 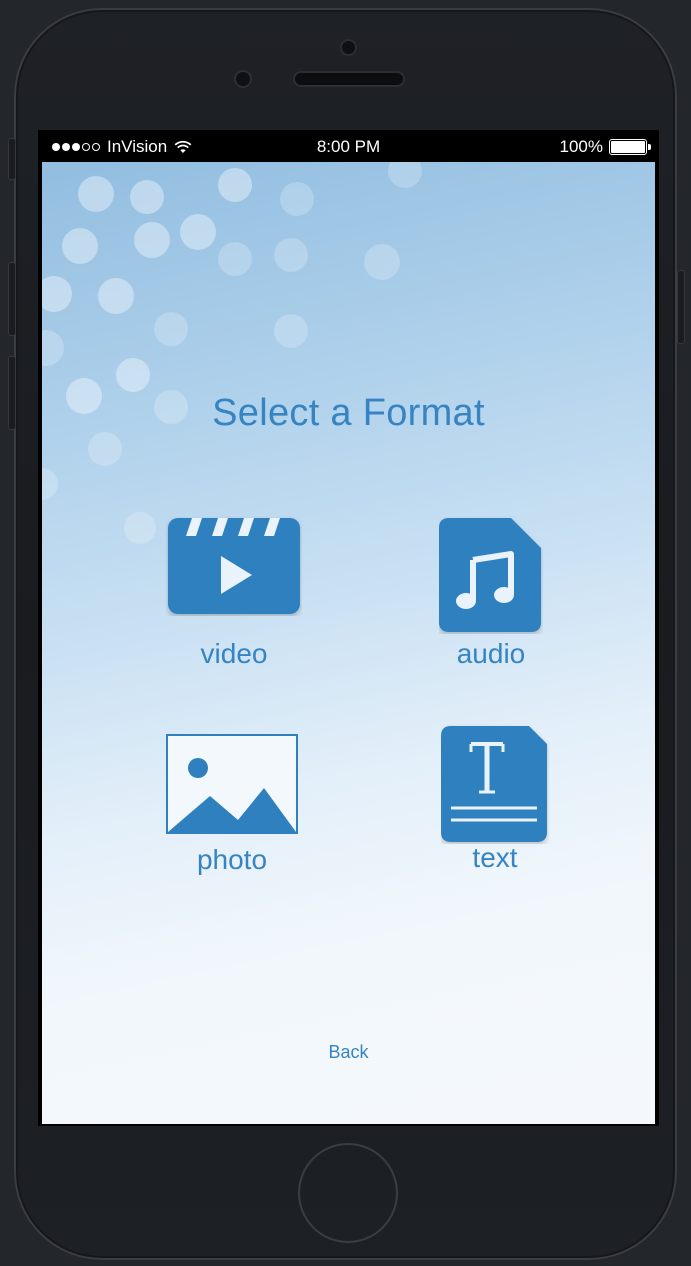 I want to click on signal-strength-icon, so click(x=76, y=147).